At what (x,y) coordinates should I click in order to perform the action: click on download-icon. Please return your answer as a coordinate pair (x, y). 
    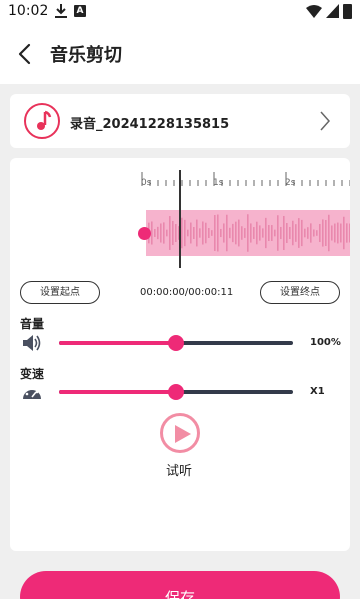
    Looking at the image, I should click on (61, 11).